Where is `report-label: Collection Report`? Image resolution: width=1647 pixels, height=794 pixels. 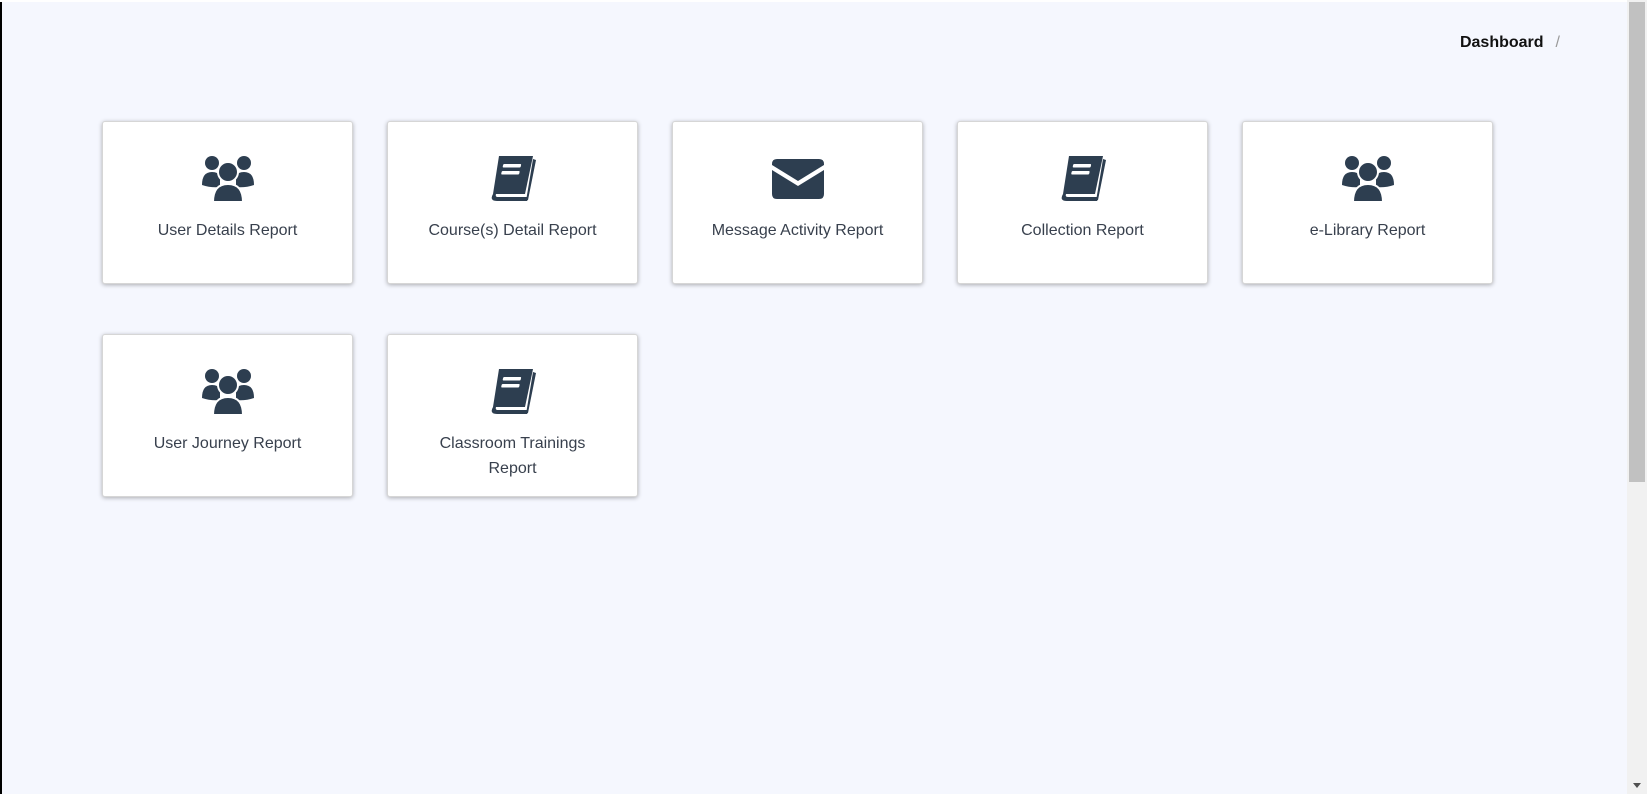
report-label: Collection Report is located at coordinates (1082, 230).